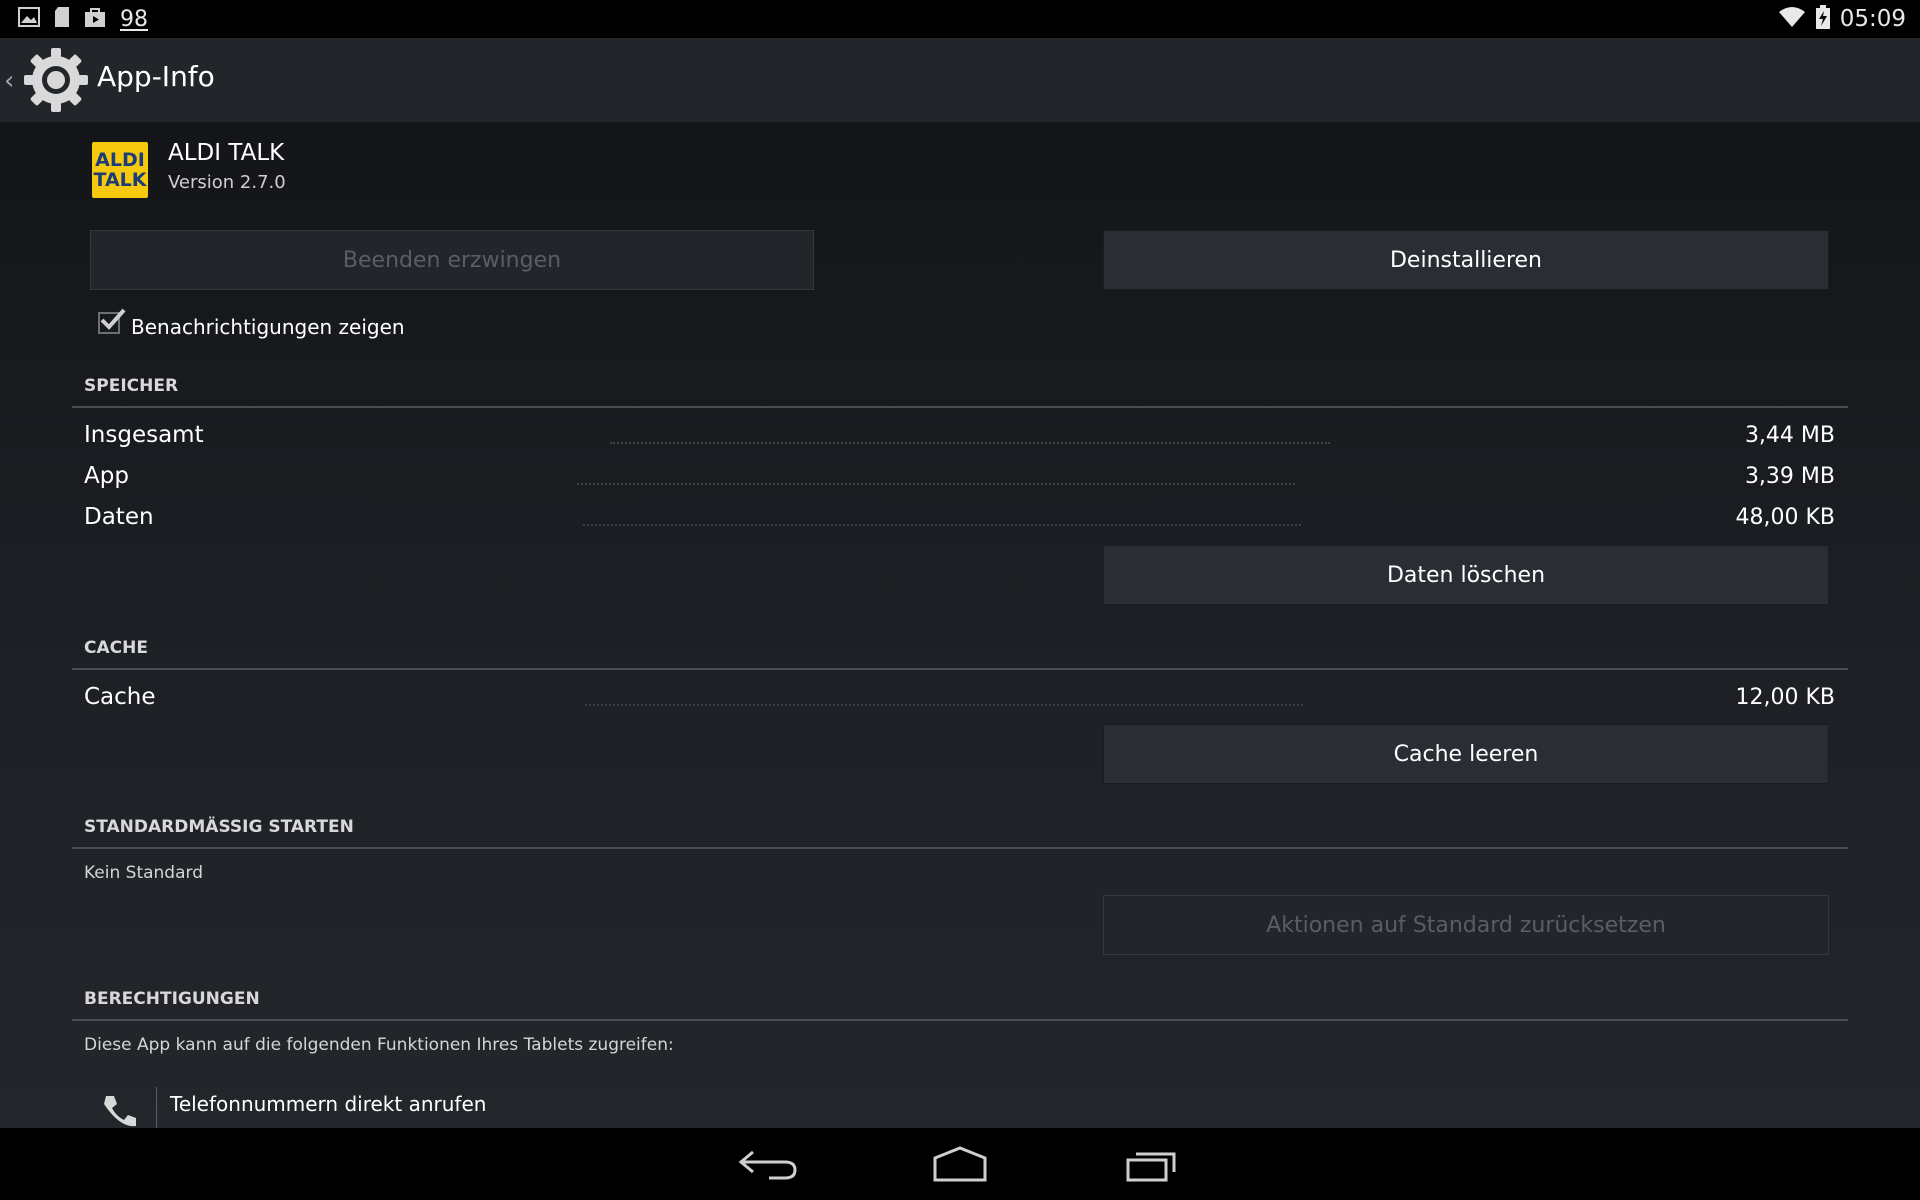 The image size is (1920, 1200). Describe the element at coordinates (156, 76) in the screenshot. I see `page-title: App-Info` at that location.